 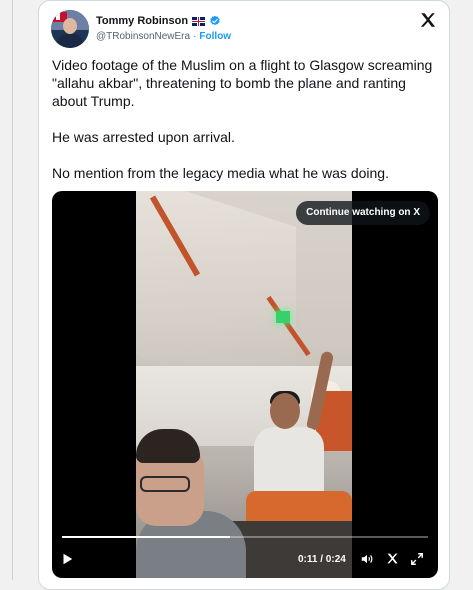 I want to click on follow-button: Follow, so click(x=215, y=36).